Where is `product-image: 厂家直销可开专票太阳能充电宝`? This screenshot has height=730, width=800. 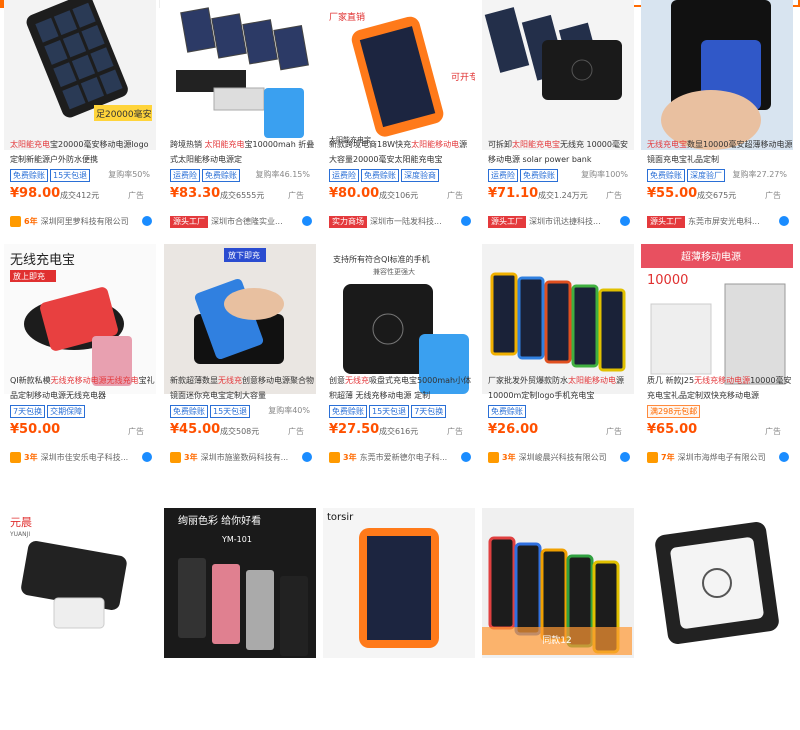 product-image: 厂家直销可开专票太阳能充电宝 is located at coordinates (399, 75).